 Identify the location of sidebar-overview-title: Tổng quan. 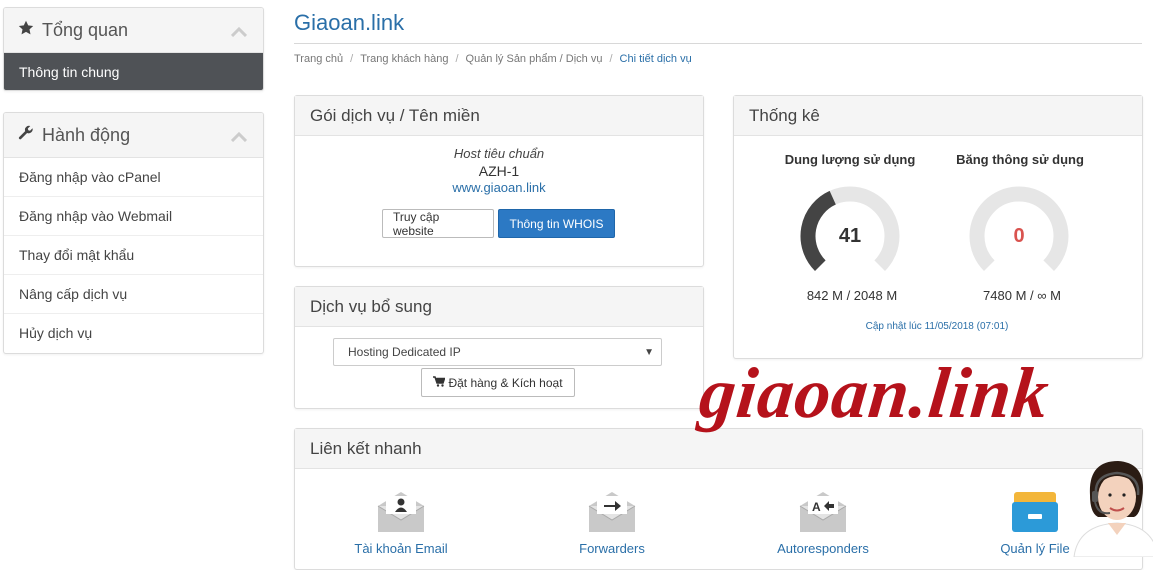
(85, 29).